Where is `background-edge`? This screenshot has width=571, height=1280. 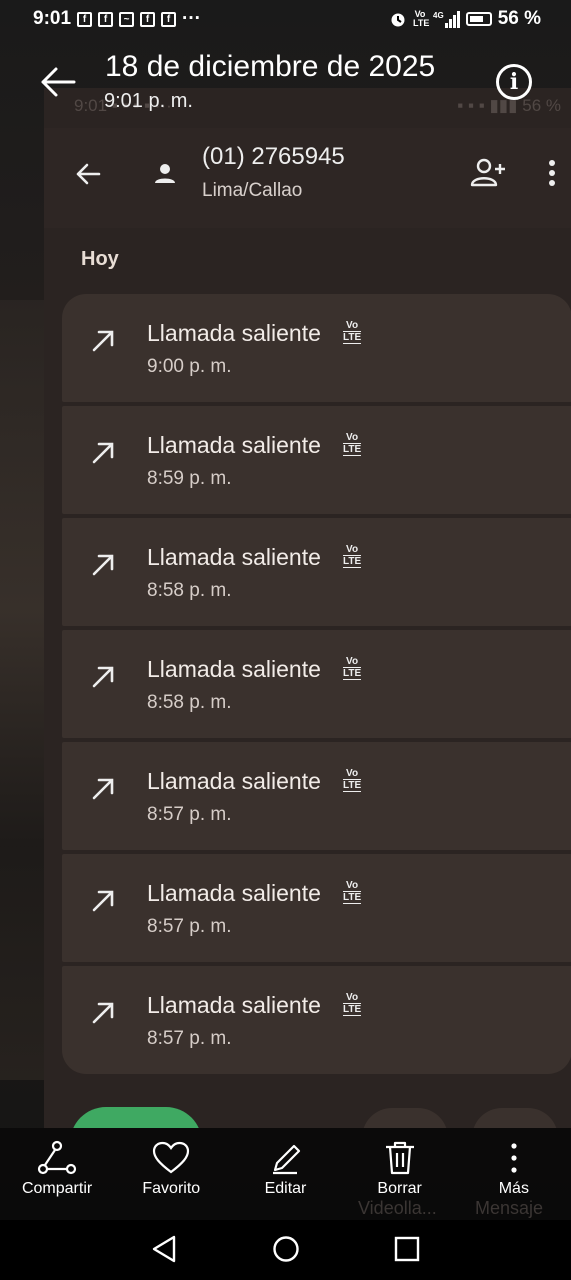 background-edge is located at coordinates (22, 690).